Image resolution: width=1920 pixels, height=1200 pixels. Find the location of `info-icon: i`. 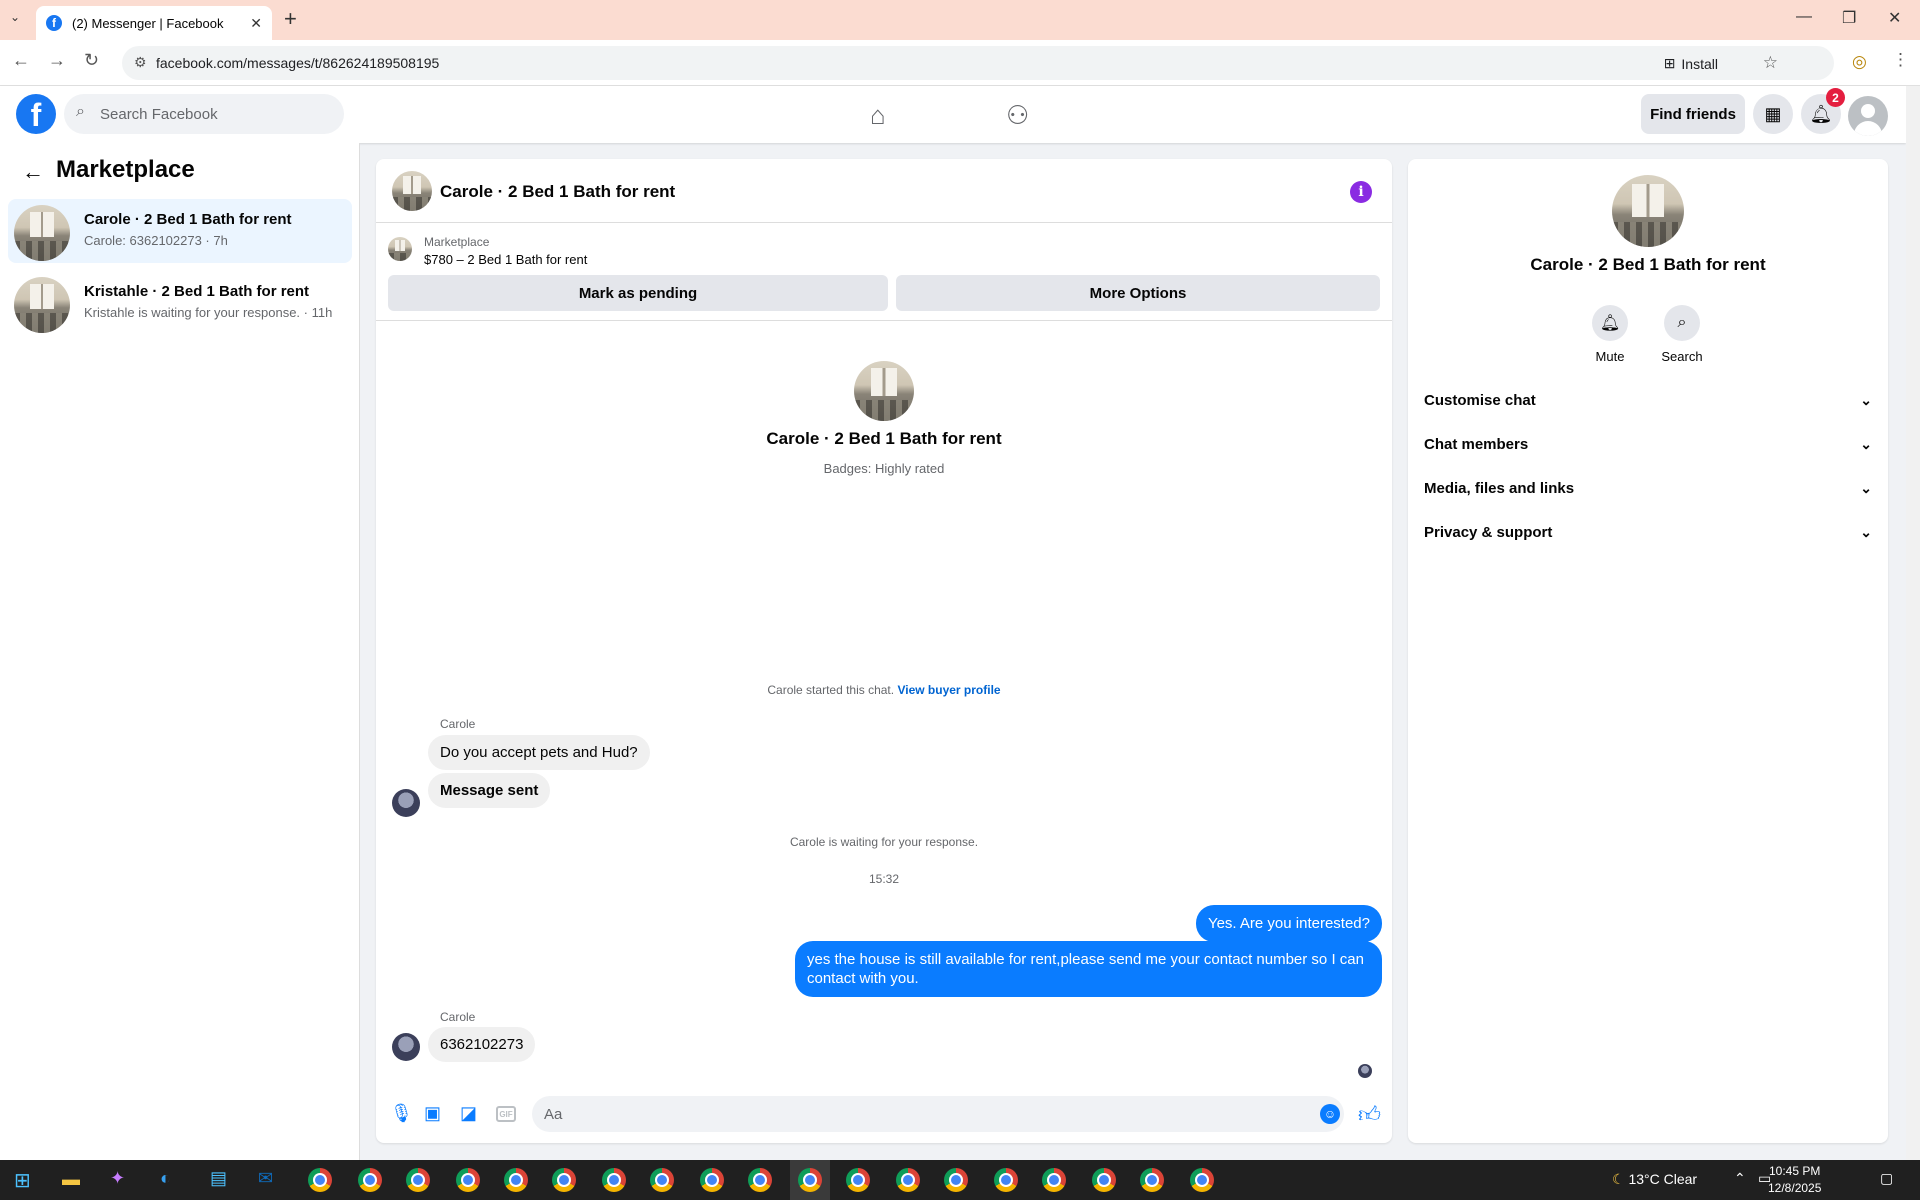

info-icon: i is located at coordinates (1361, 192).